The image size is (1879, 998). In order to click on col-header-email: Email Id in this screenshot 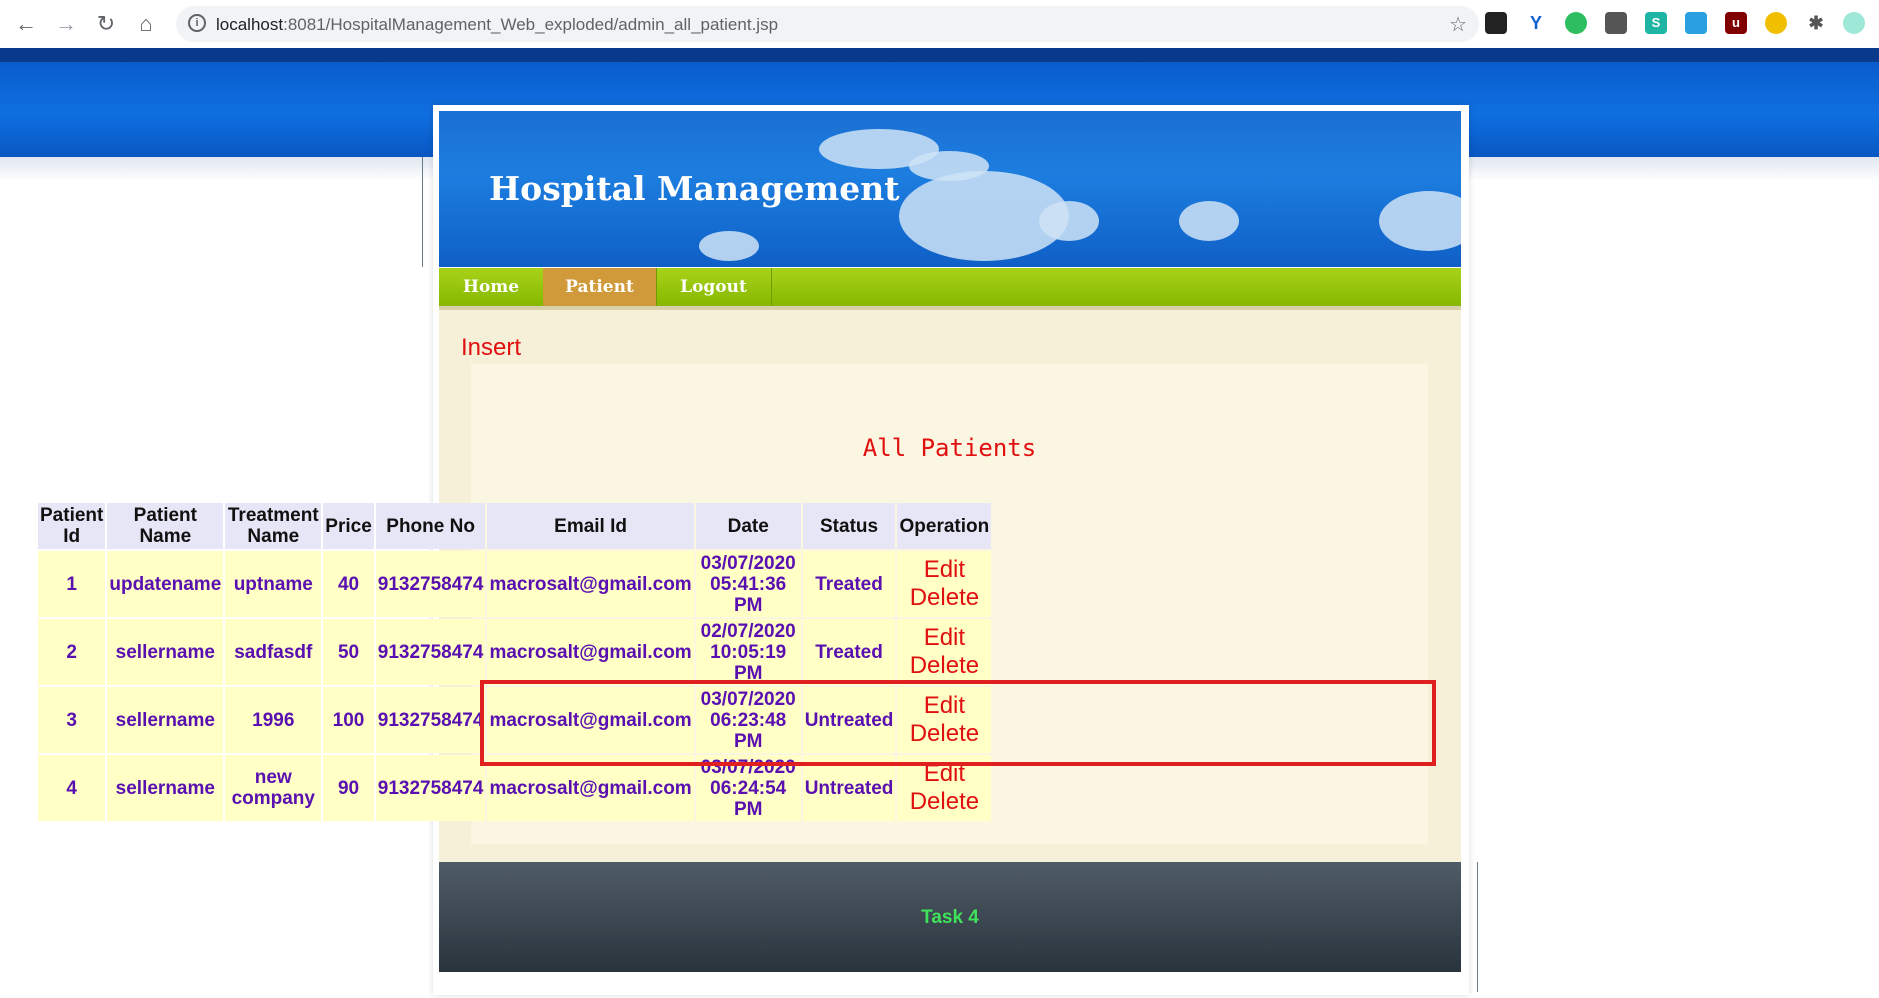, I will do `click(590, 526)`.